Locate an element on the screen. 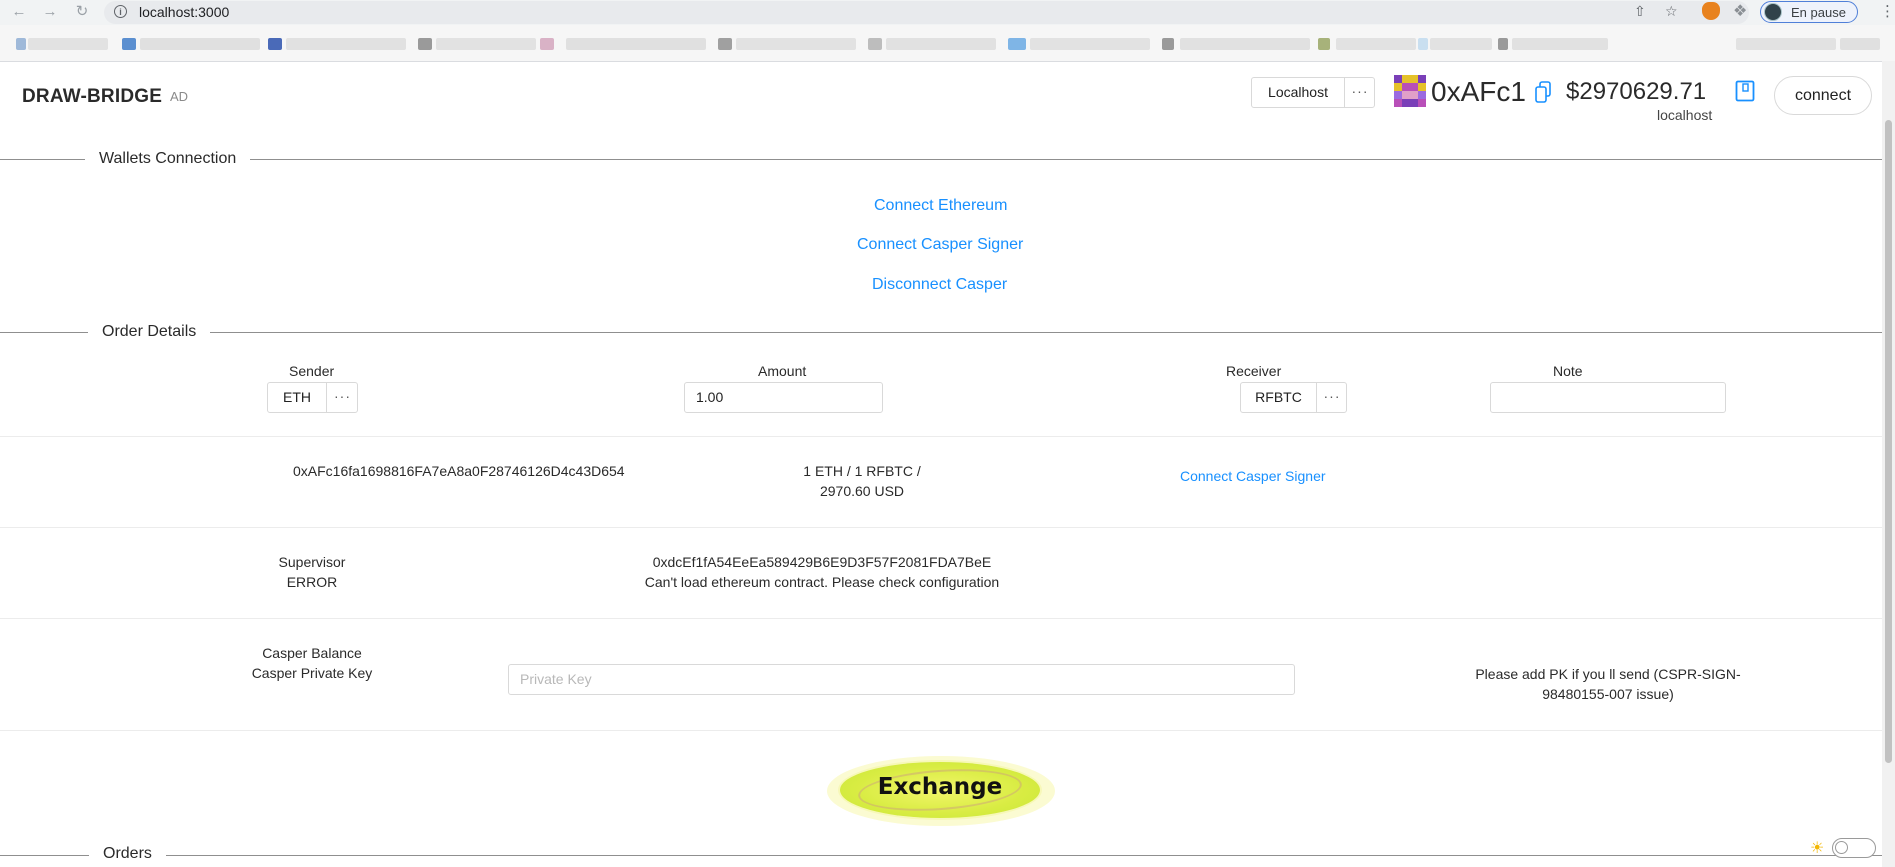  browser-toolbar: ← → ↻ i localhost:3000 ⇧ ☆ ❖ En pause ⋮ is located at coordinates (947, 12).